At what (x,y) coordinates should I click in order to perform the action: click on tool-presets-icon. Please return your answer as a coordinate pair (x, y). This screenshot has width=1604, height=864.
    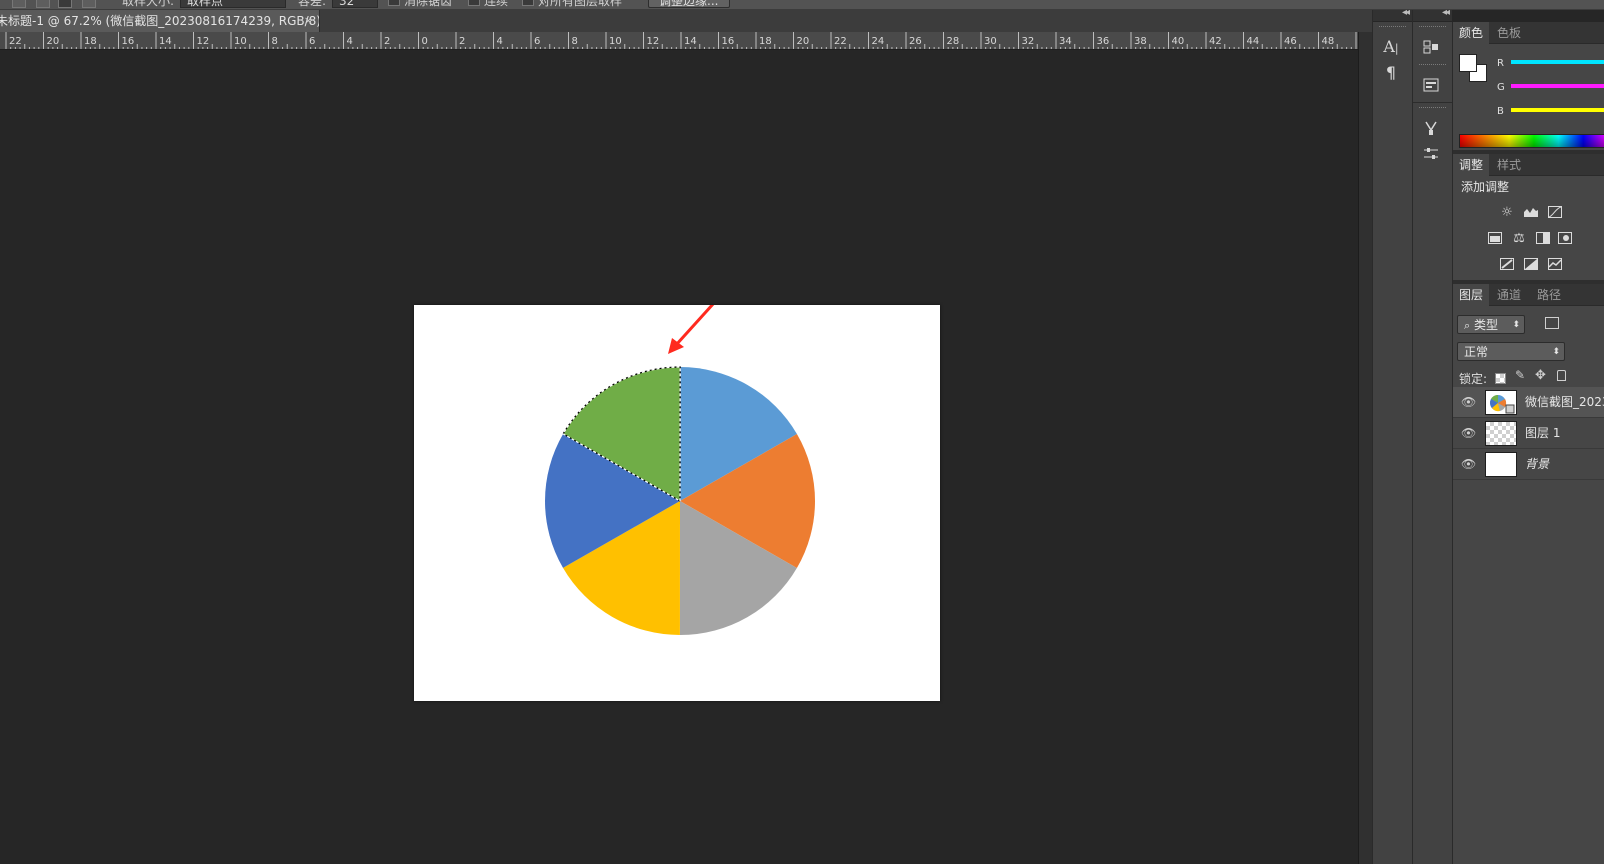
    Looking at the image, I should click on (1431, 128).